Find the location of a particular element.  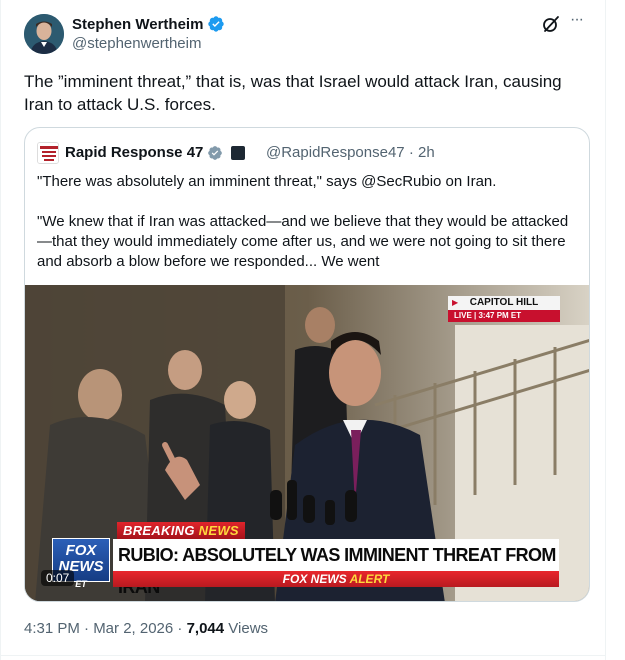

author-name-text: Stephen Wertheim is located at coordinates (137, 24).